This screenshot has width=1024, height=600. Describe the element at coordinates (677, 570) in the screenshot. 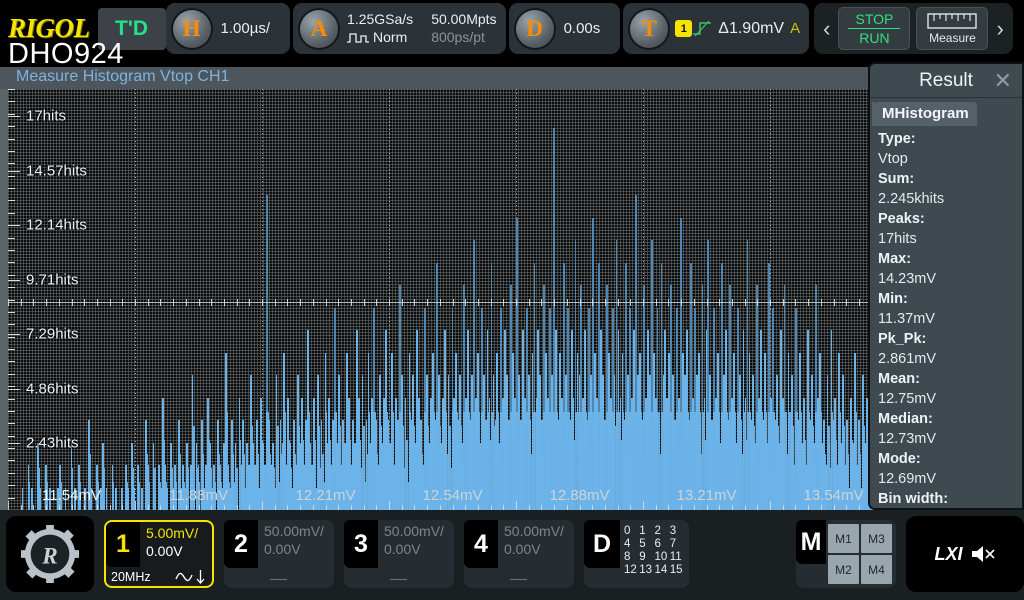

I see `digital-line-15: 15` at that location.